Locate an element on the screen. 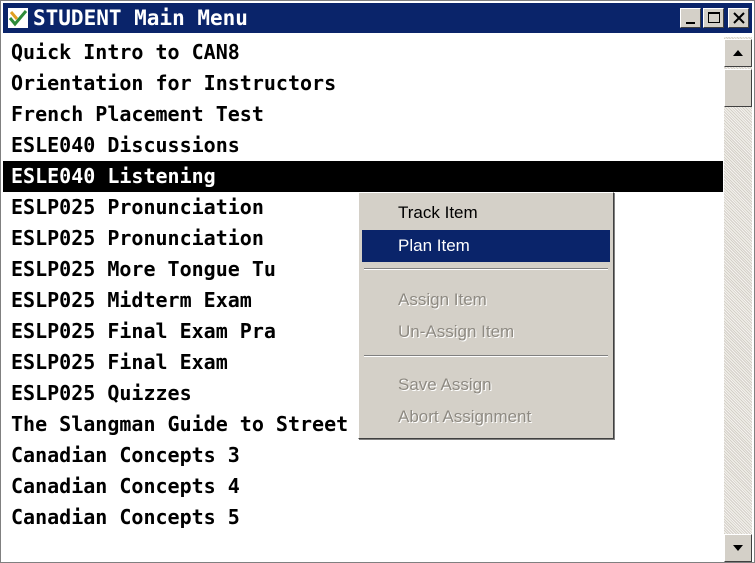 The height and width of the screenshot is (563, 755). maximize-icon is located at coordinates (714, 17).